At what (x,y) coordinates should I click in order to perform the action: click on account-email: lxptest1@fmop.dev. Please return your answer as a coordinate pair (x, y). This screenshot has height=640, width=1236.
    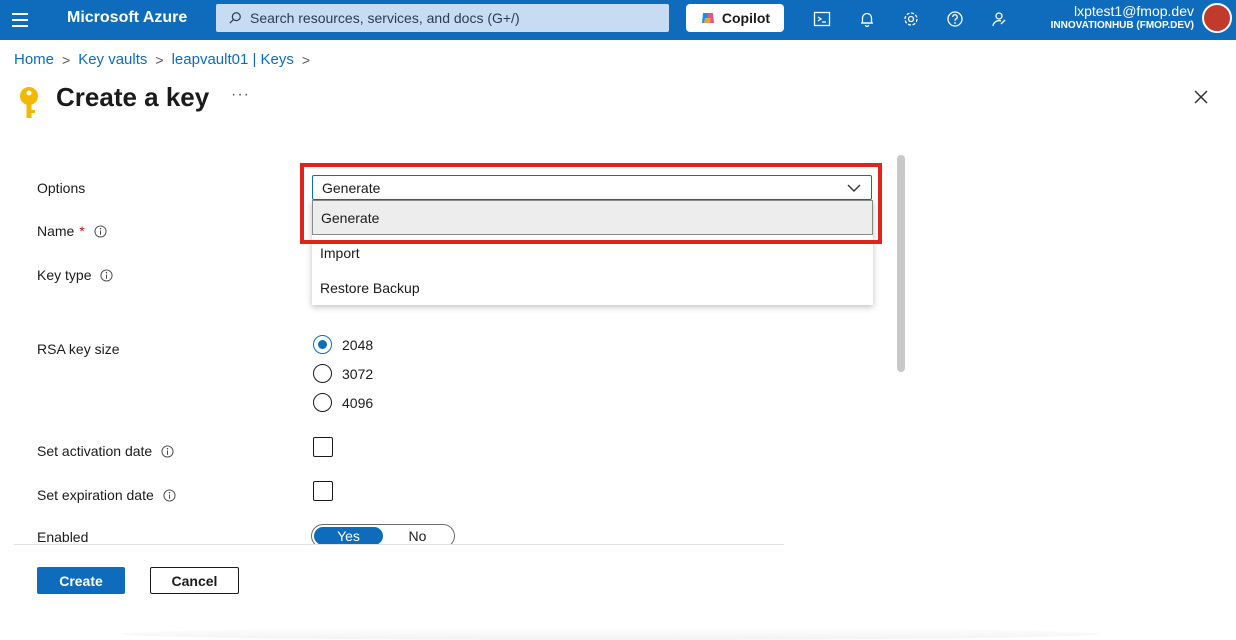
    Looking at the image, I should click on (1133, 11).